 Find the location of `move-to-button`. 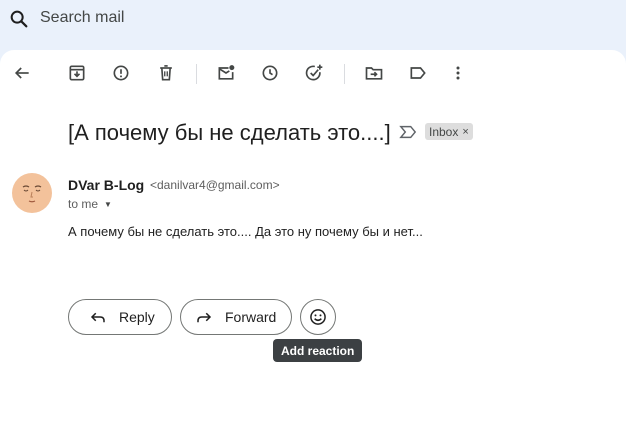

move-to-button is located at coordinates (374, 73).